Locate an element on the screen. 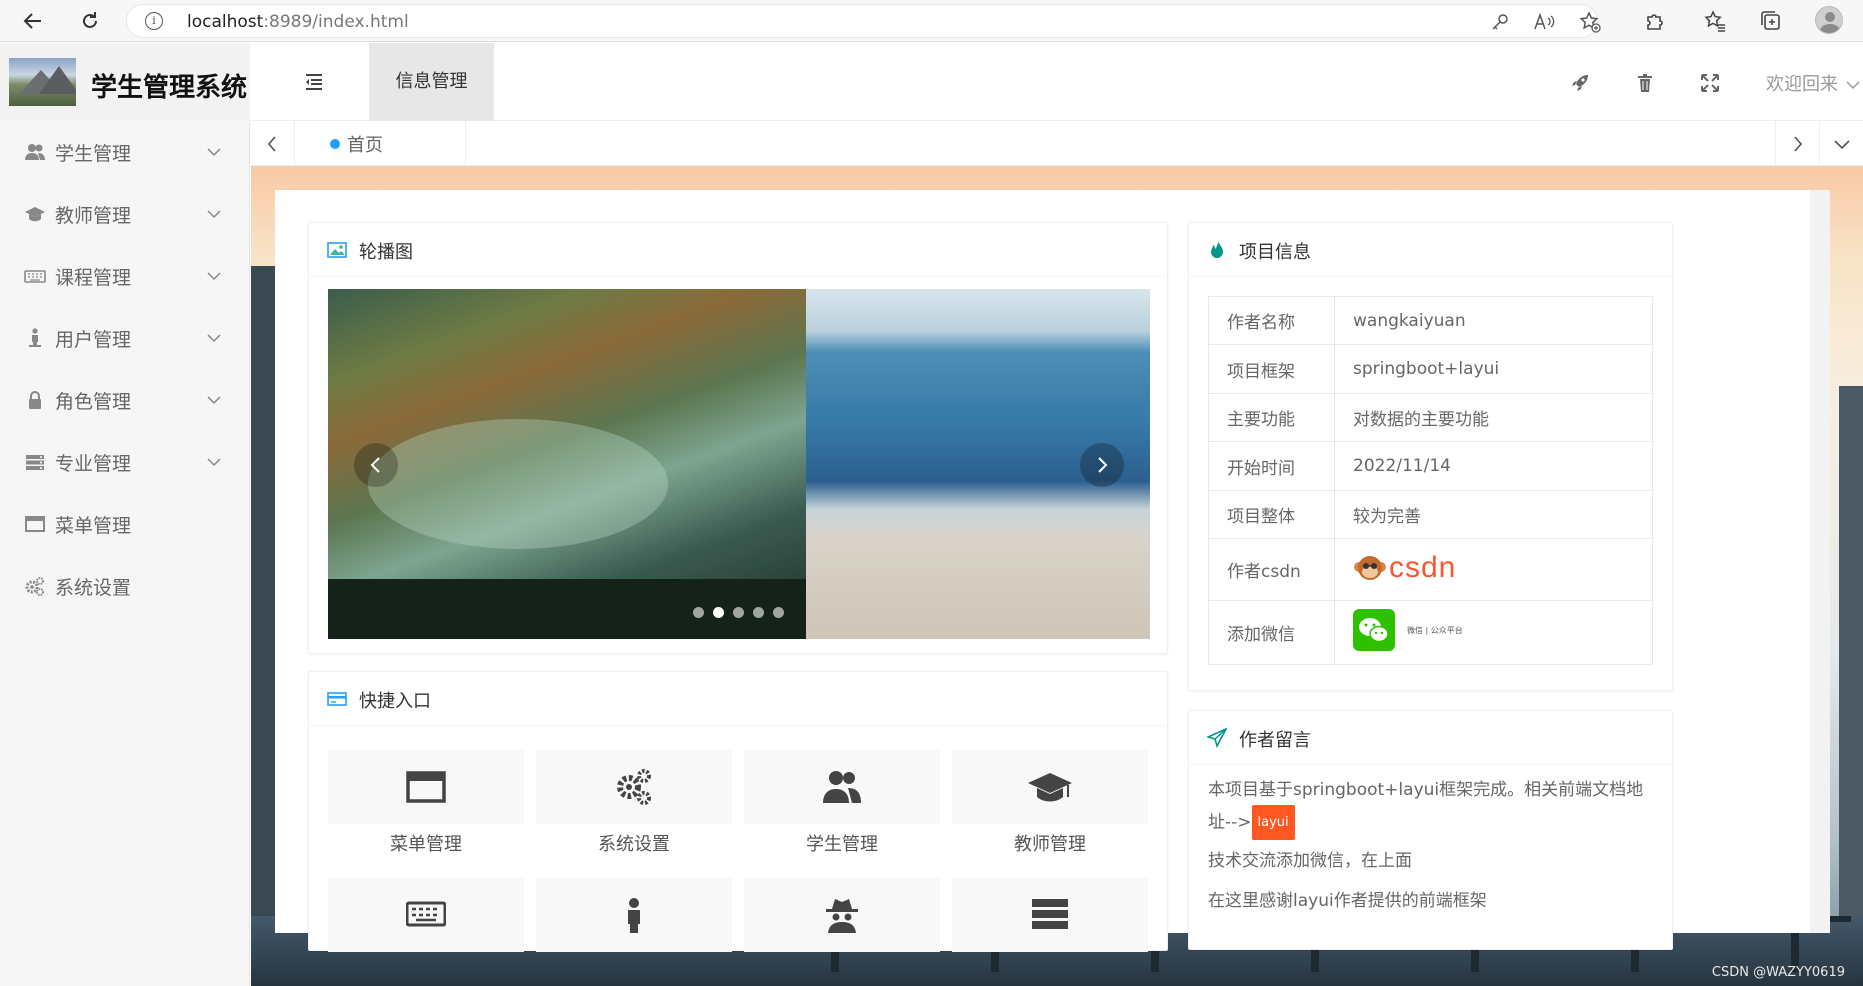 The width and height of the screenshot is (1863, 986). indent-icon is located at coordinates (314, 82).